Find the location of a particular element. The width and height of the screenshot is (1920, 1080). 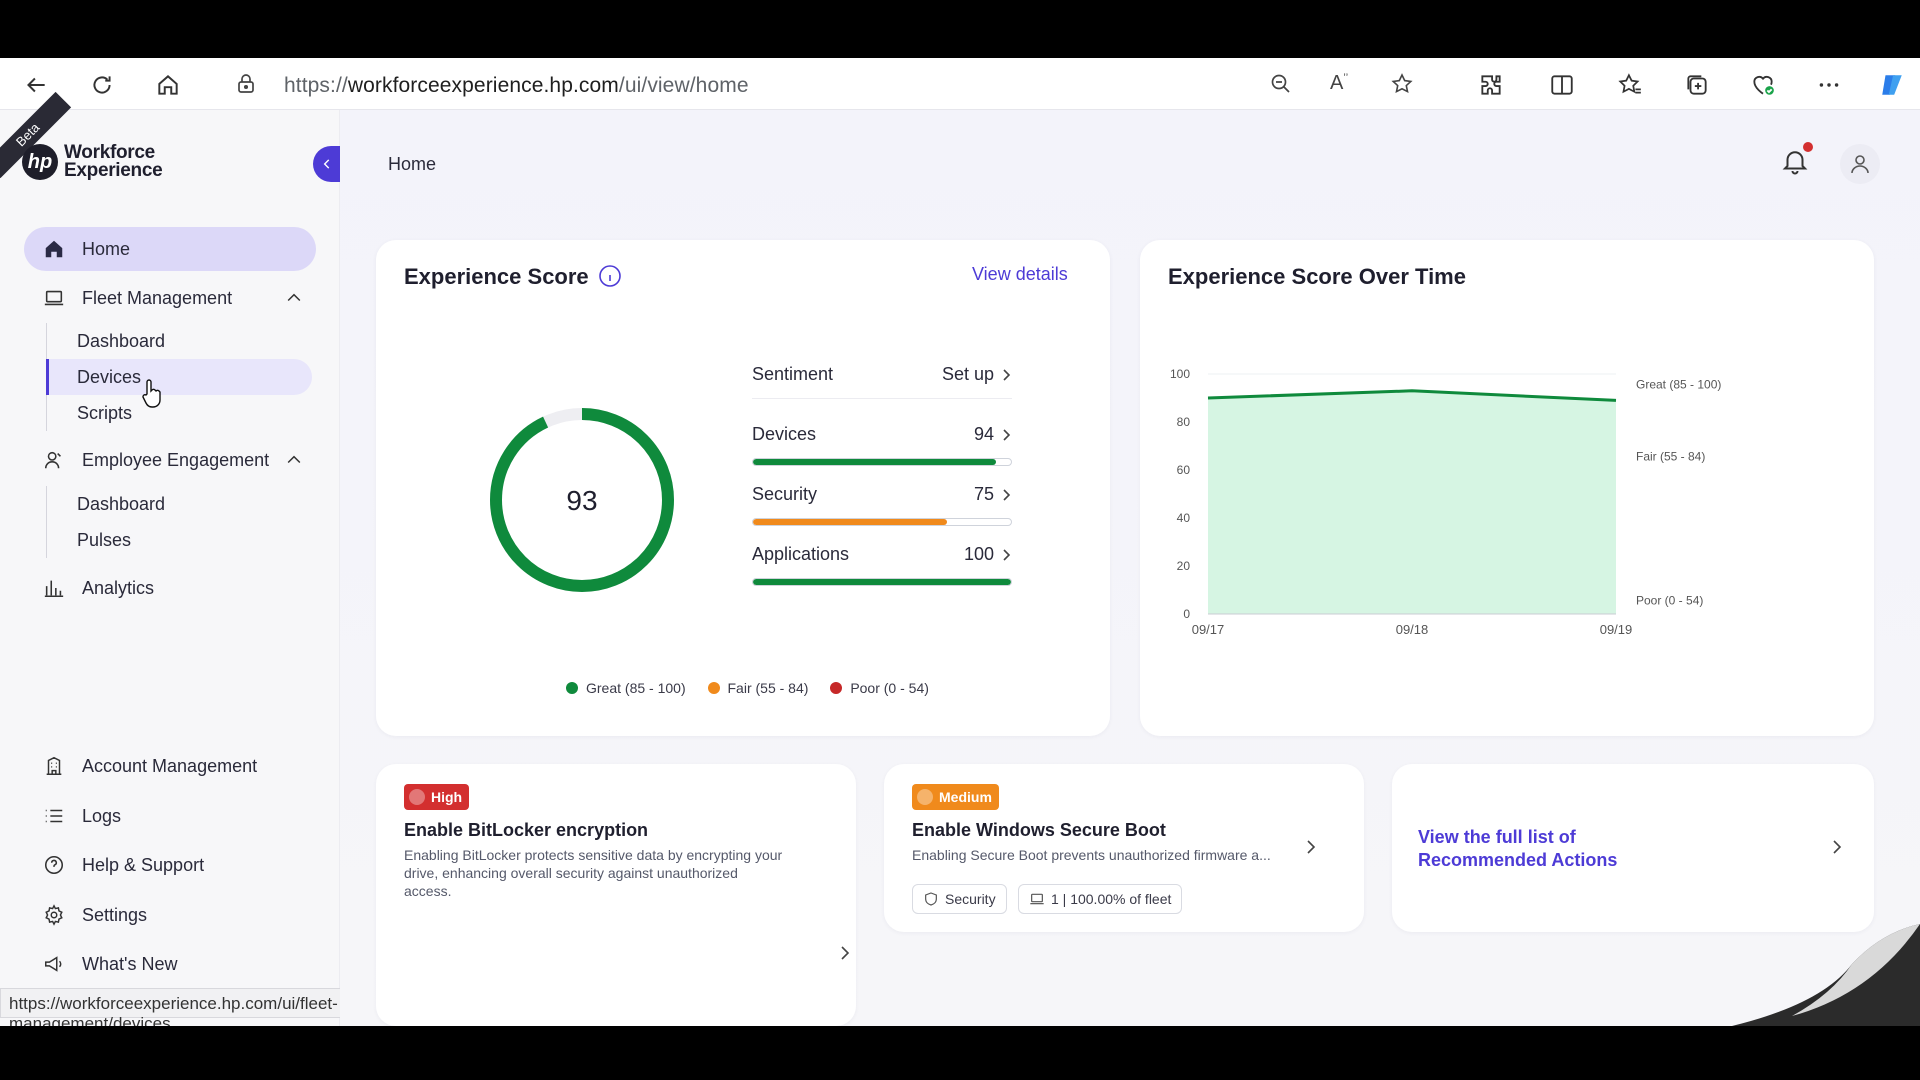

sidebar-item-label: Logs is located at coordinates (102, 815).